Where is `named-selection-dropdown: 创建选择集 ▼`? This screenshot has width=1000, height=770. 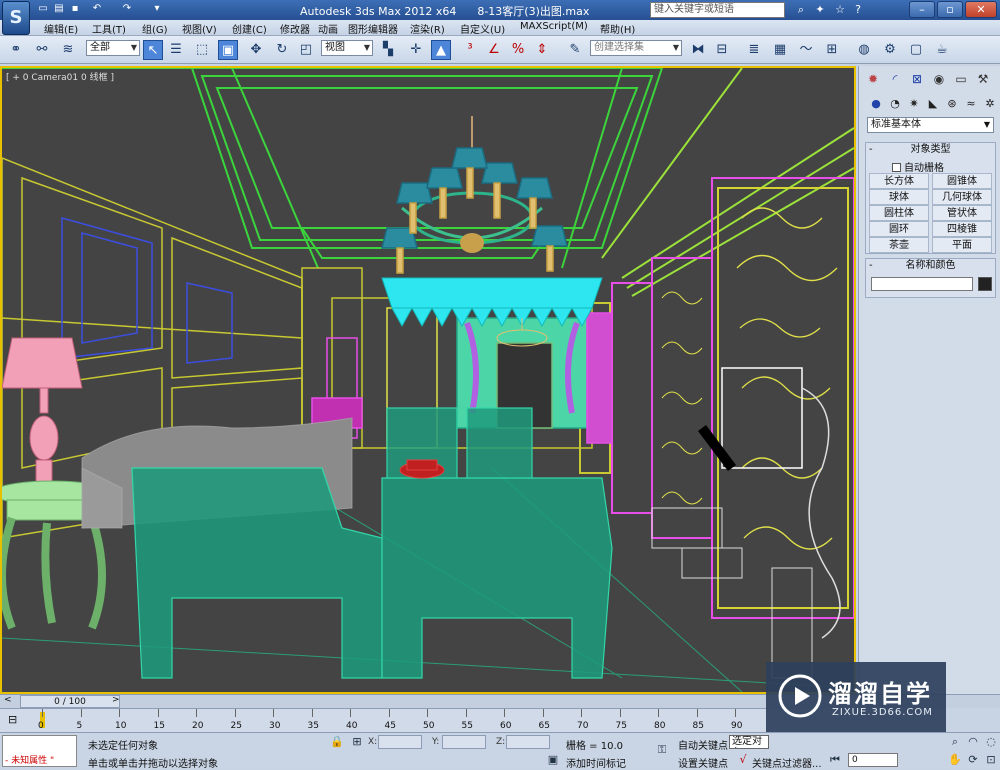 named-selection-dropdown: 创建选择集 ▼ is located at coordinates (636, 48).